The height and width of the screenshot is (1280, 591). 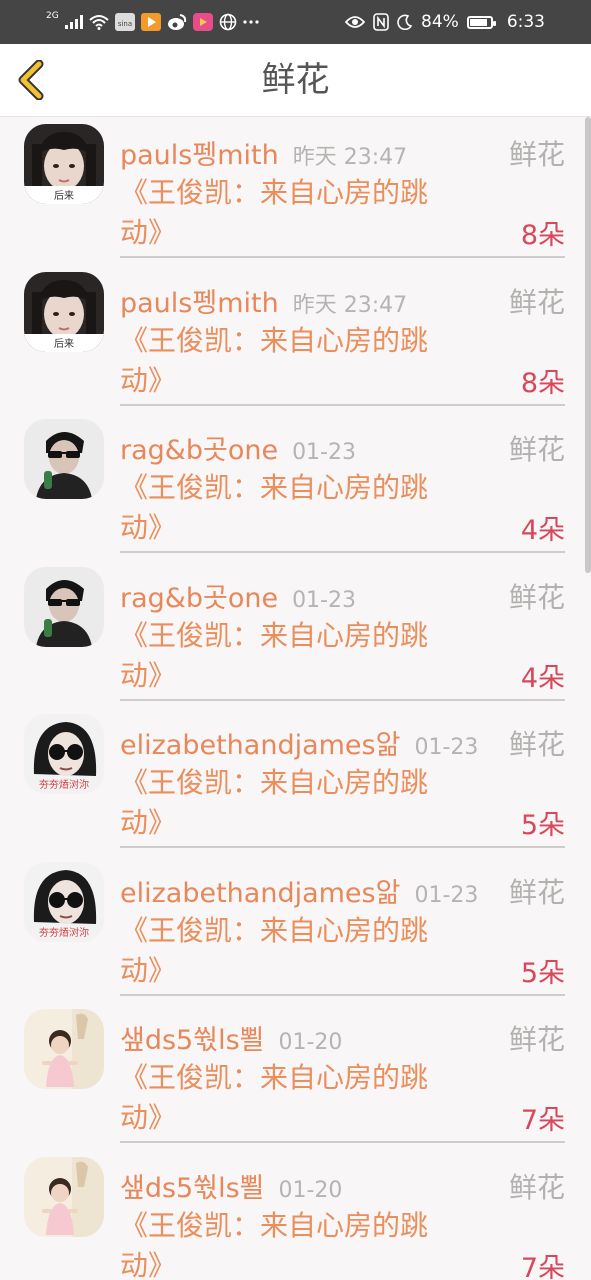 I want to click on status-left: 2G sina, so click(x=152, y=22).